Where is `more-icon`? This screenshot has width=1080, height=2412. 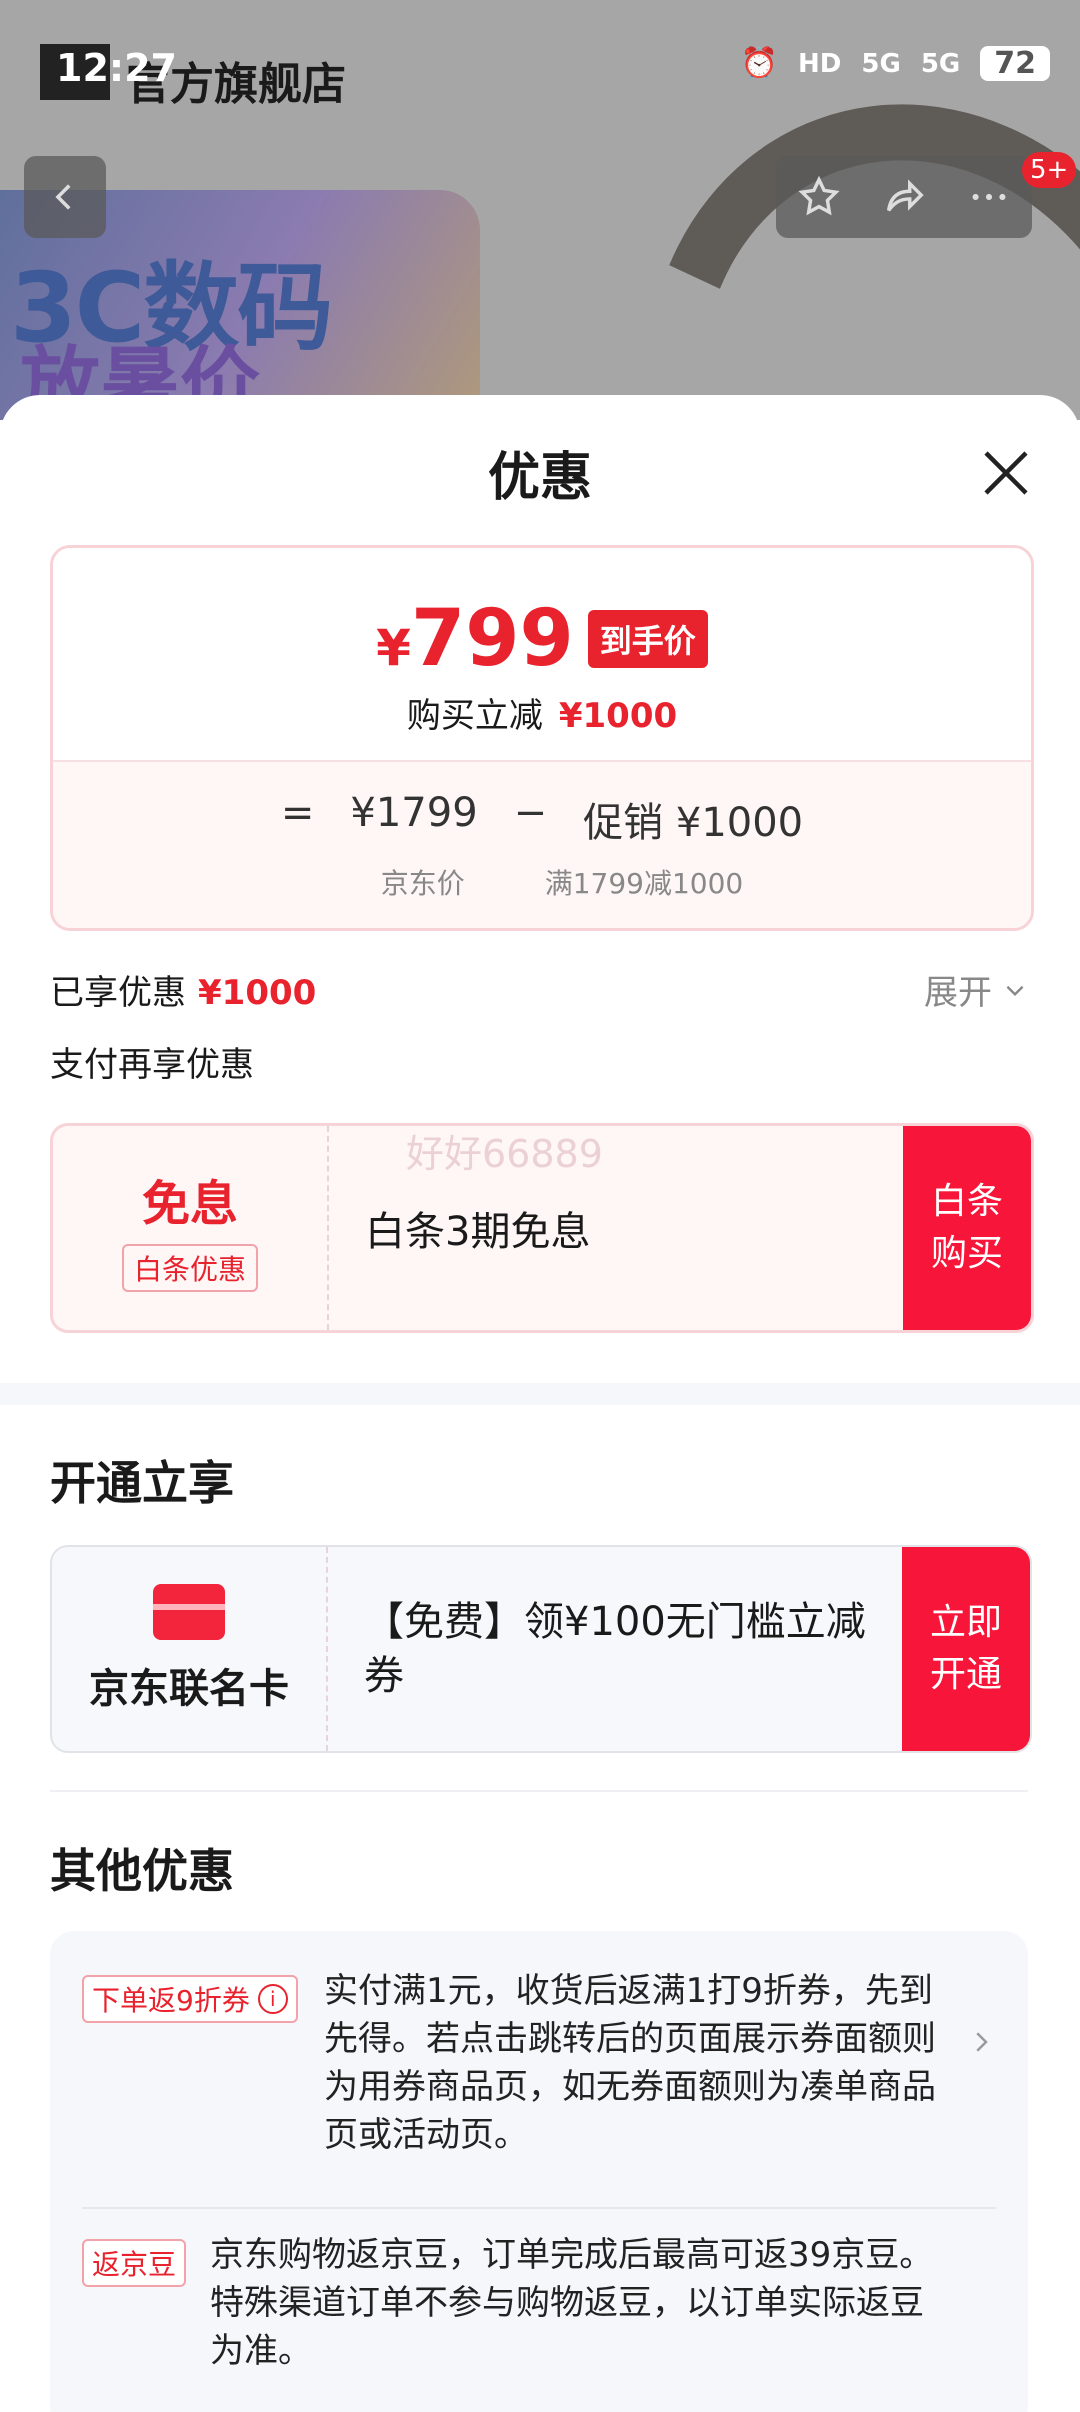
more-icon is located at coordinates (989, 197).